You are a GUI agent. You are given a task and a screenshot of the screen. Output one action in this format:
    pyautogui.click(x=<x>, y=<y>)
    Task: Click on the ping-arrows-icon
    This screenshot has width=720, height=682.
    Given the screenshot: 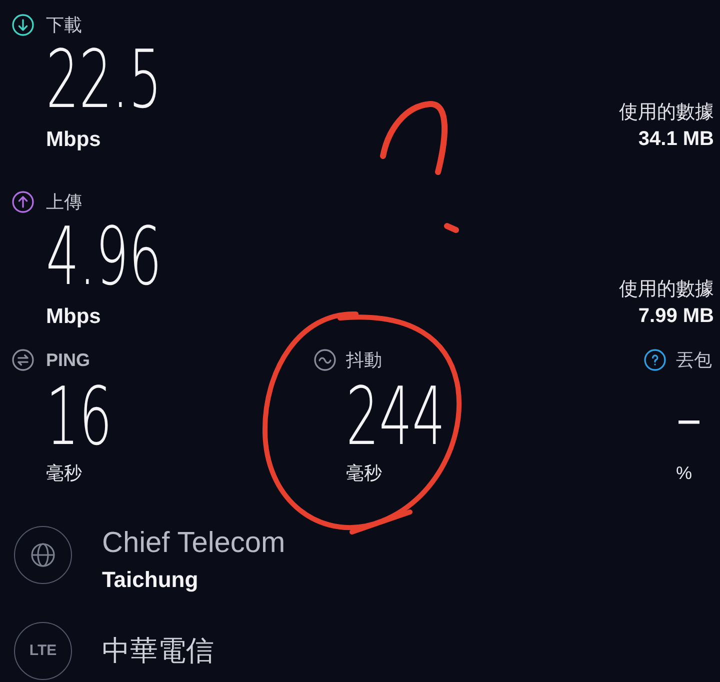 What is the action you would take?
    pyautogui.click(x=23, y=360)
    